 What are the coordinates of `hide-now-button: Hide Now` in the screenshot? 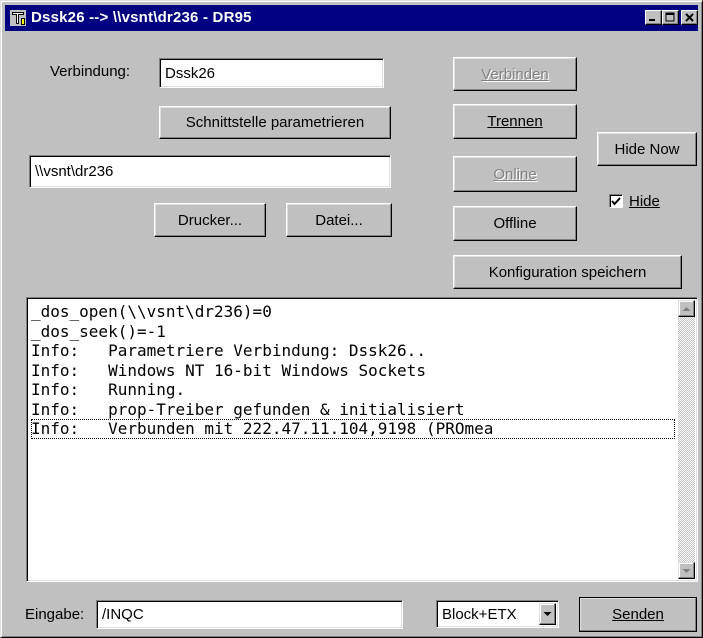 It's located at (647, 149).